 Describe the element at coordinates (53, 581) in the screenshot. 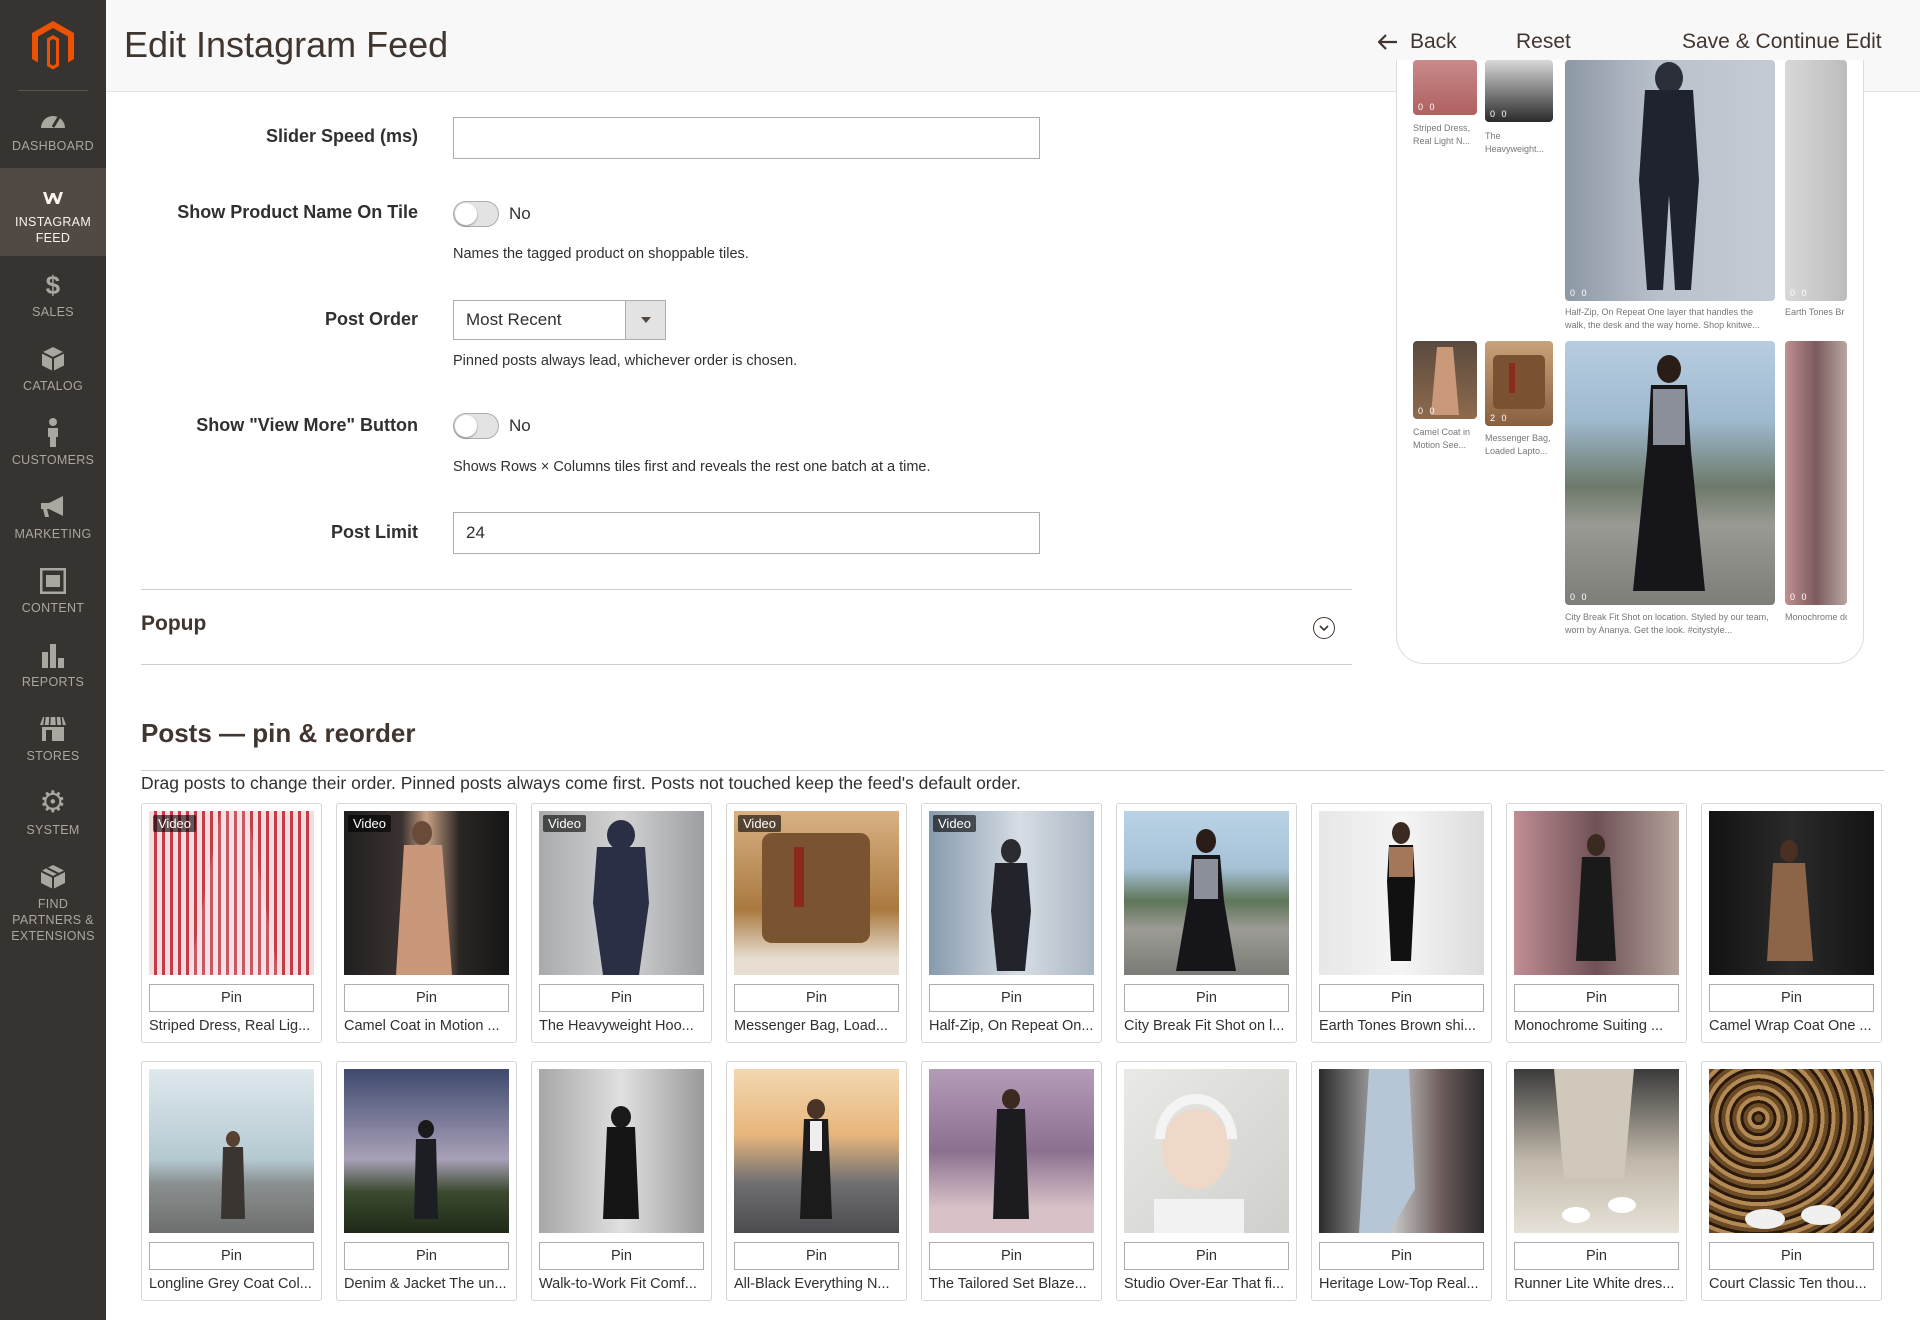

I see `layout-icon` at that location.